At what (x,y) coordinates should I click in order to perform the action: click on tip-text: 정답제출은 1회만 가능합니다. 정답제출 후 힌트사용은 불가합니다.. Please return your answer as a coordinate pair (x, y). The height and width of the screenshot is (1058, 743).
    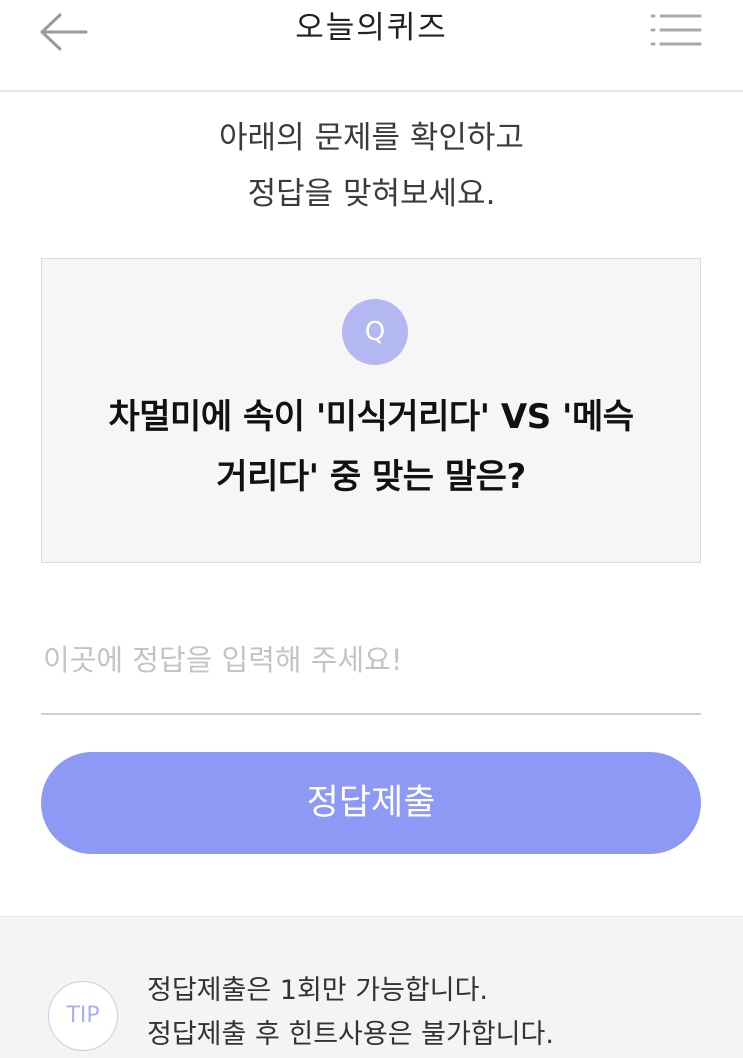
    Looking at the image, I should click on (350, 1013).